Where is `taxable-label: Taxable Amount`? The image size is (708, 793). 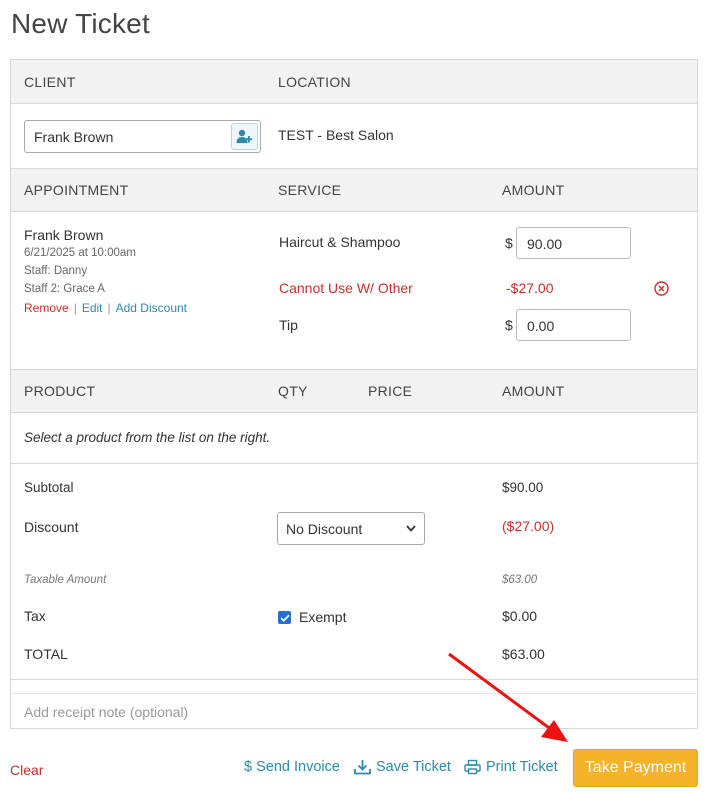 taxable-label: Taxable Amount is located at coordinates (65, 580).